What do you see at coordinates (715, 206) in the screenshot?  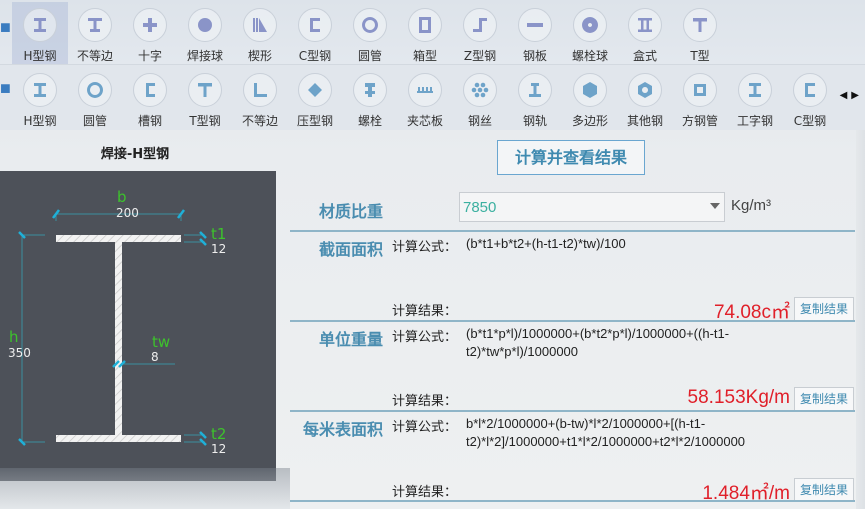 I see `chevron-down-icon` at bounding box center [715, 206].